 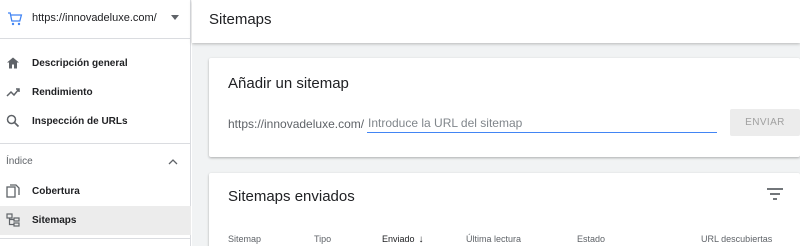 What do you see at coordinates (62, 92) in the screenshot?
I see `sidebar-item-label: Rendimiento` at bounding box center [62, 92].